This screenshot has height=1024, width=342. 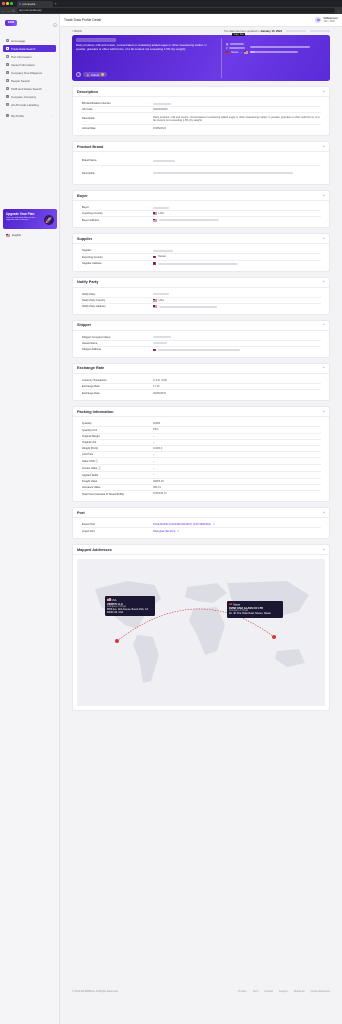 What do you see at coordinates (29, 115) in the screenshot?
I see `sidebar-item-my-profile: ◉ My Profile ⌄` at bounding box center [29, 115].